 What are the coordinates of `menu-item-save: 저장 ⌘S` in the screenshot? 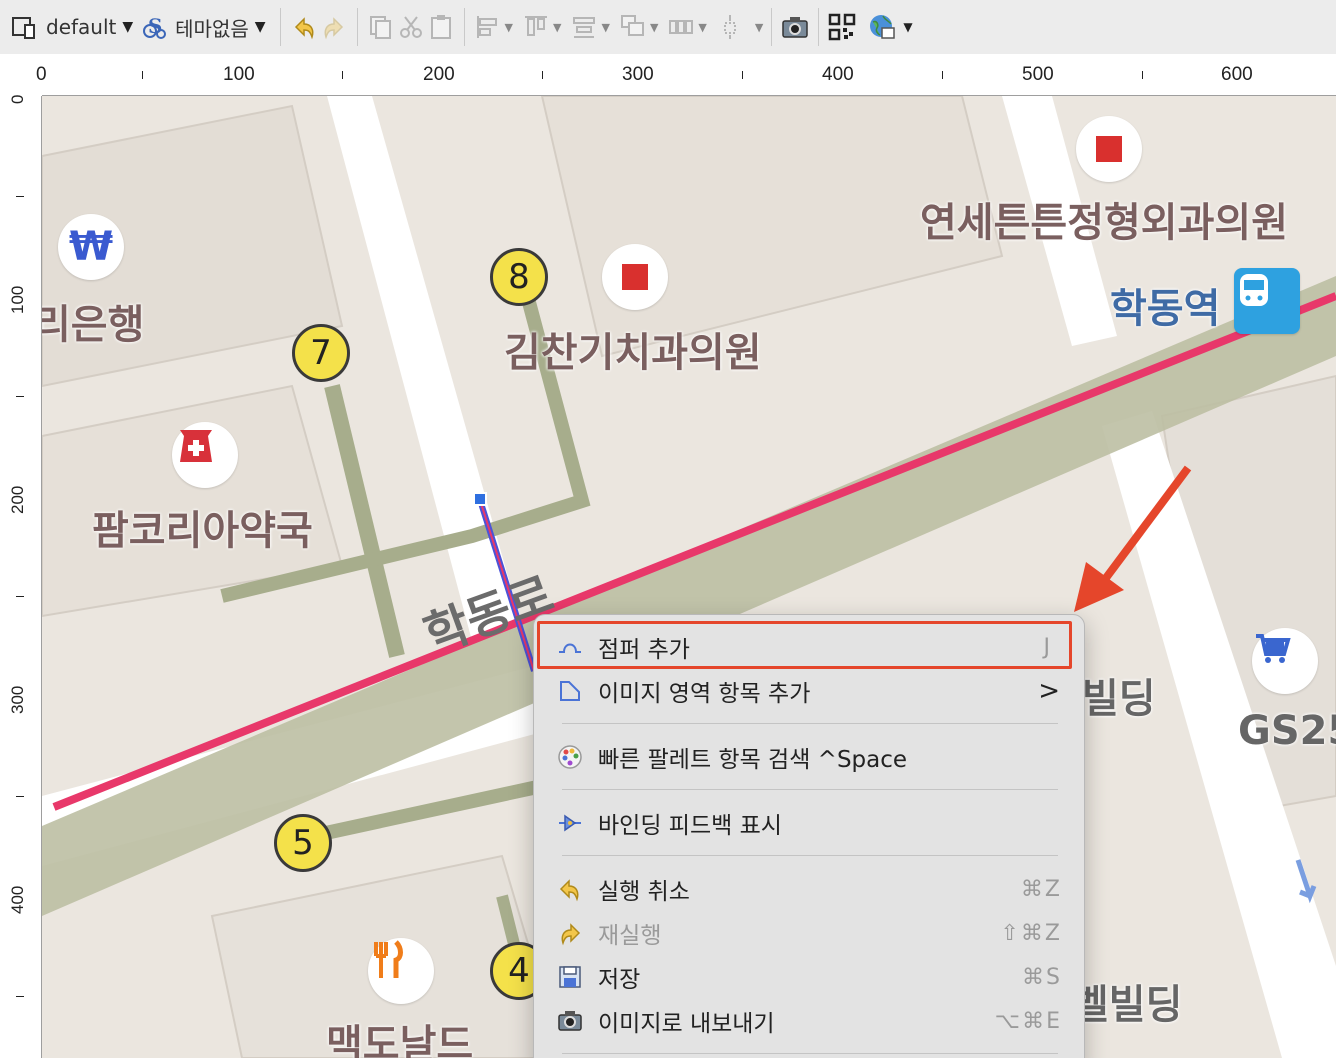 It's located at (811, 977).